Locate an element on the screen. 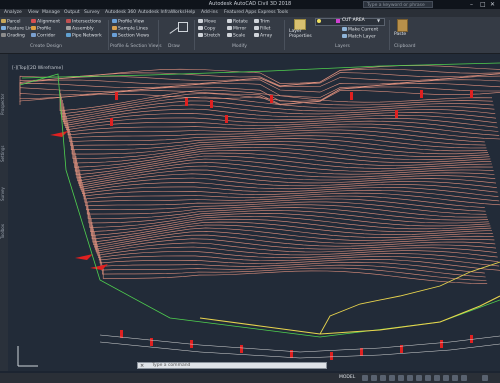 The height and width of the screenshot is (383, 500). command-line: × Type a command is located at coordinates (232, 365).